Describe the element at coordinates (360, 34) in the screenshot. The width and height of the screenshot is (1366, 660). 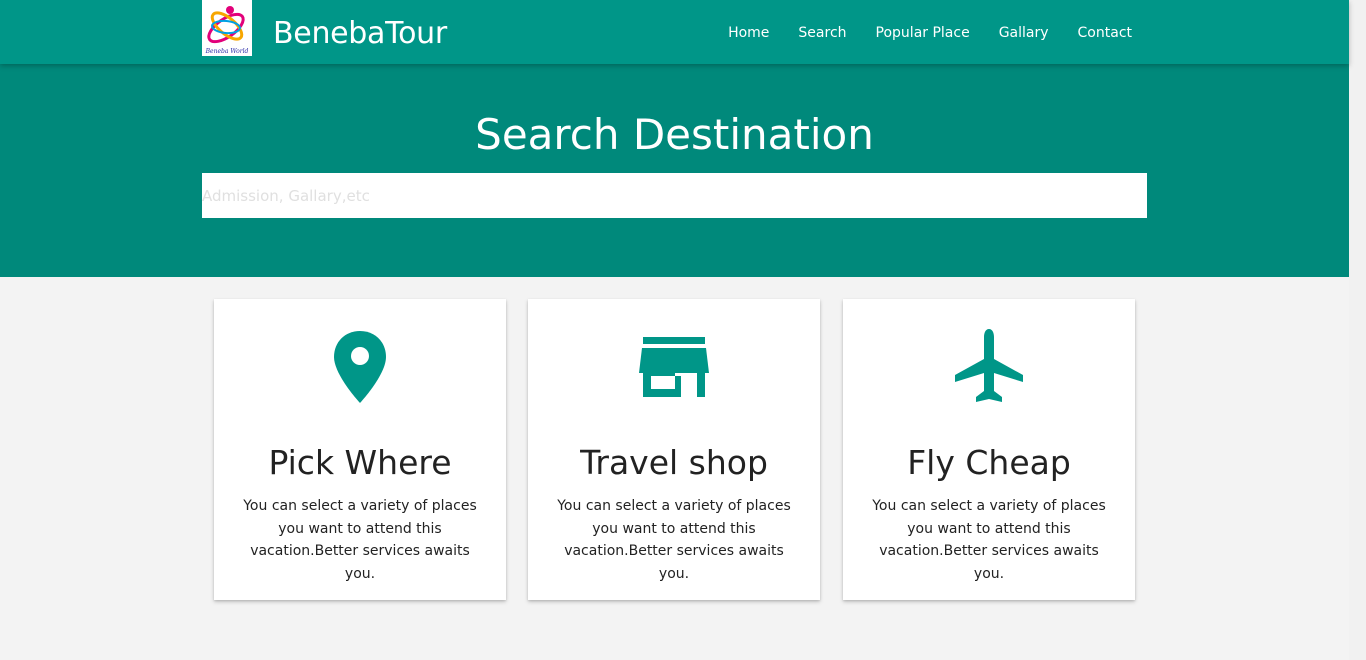
I see `brand-name: BenebaTour` at that location.